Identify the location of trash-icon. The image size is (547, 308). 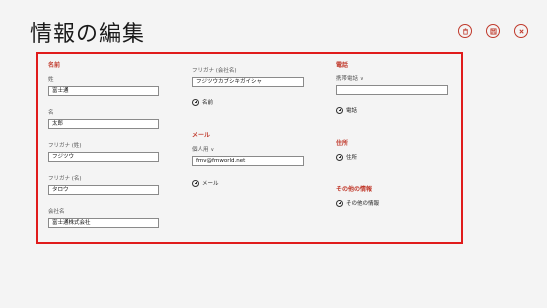
(465, 31).